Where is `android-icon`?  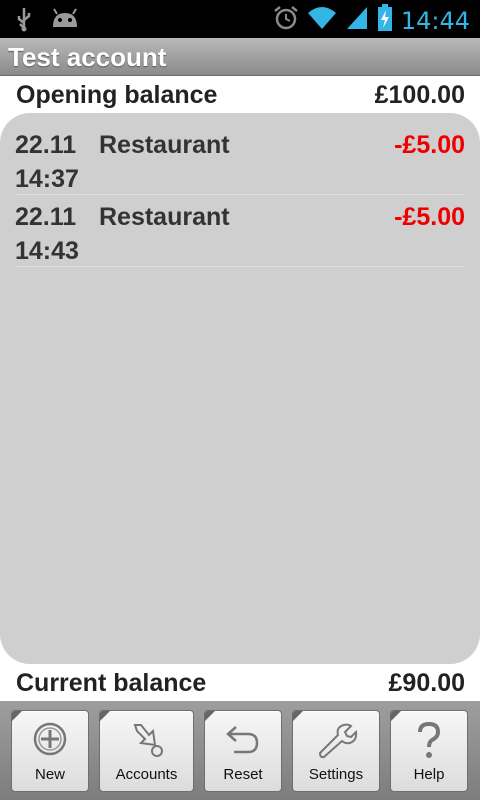 android-icon is located at coordinates (65, 21).